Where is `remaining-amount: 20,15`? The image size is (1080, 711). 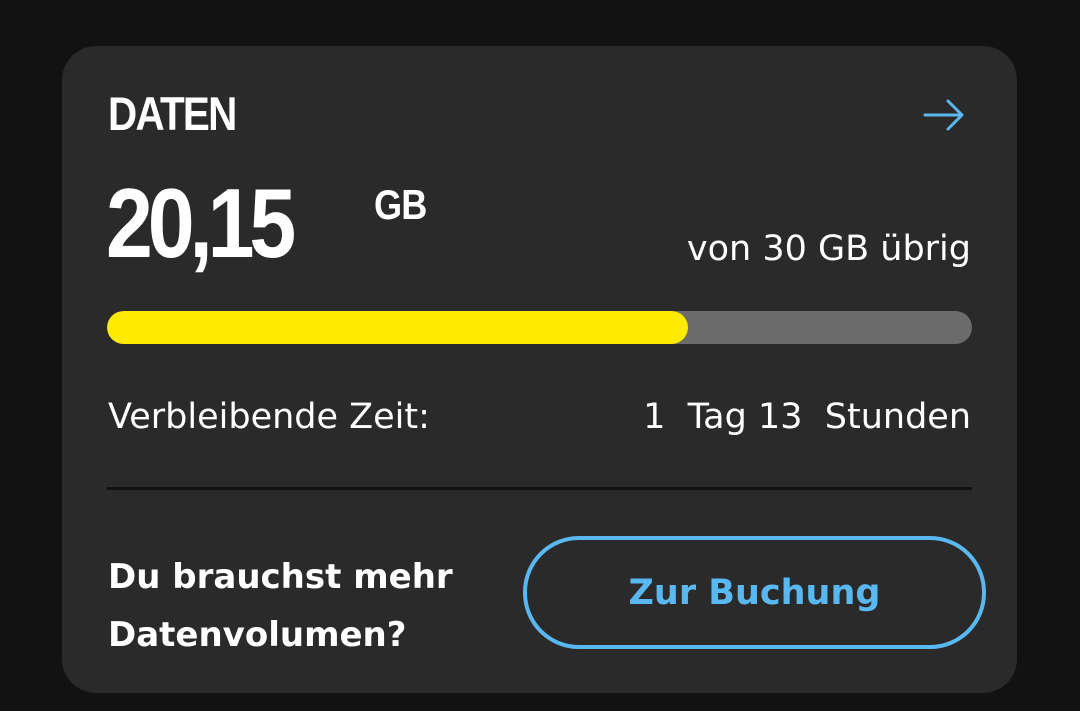 remaining-amount: 20,15 is located at coordinates (201, 223).